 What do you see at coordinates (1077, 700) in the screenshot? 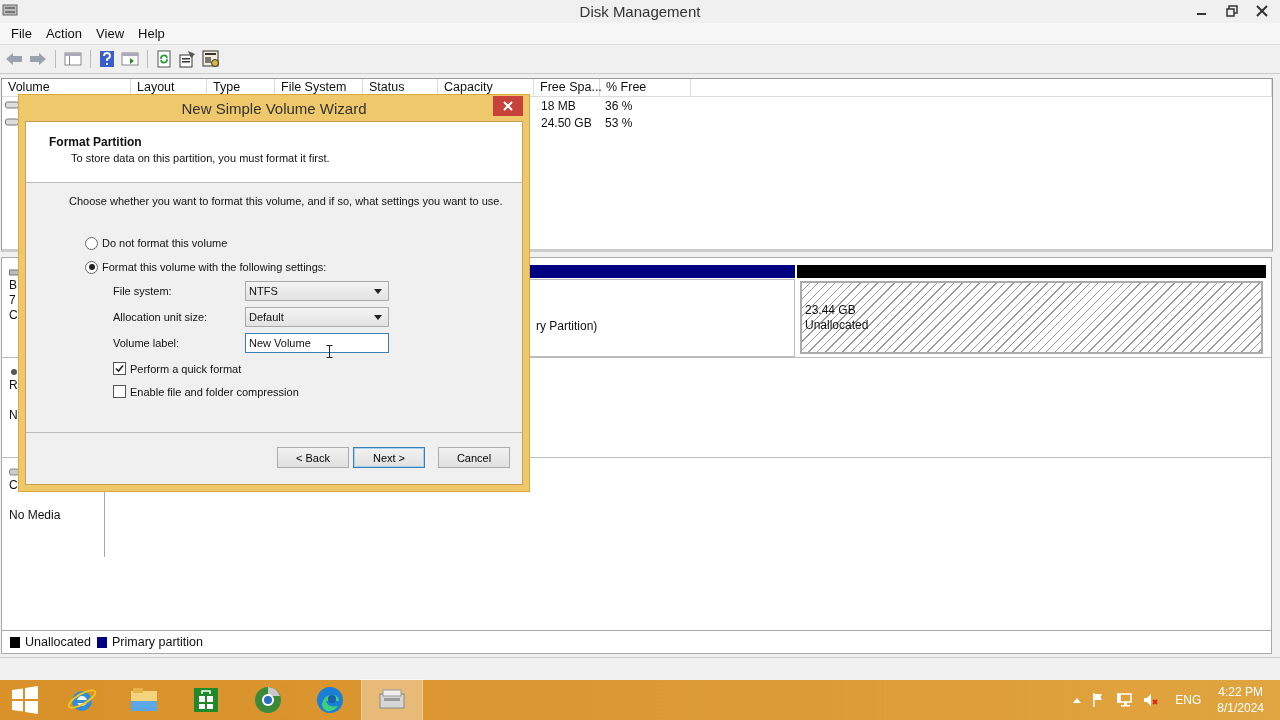
I see `show-hidden-icons-icon` at bounding box center [1077, 700].